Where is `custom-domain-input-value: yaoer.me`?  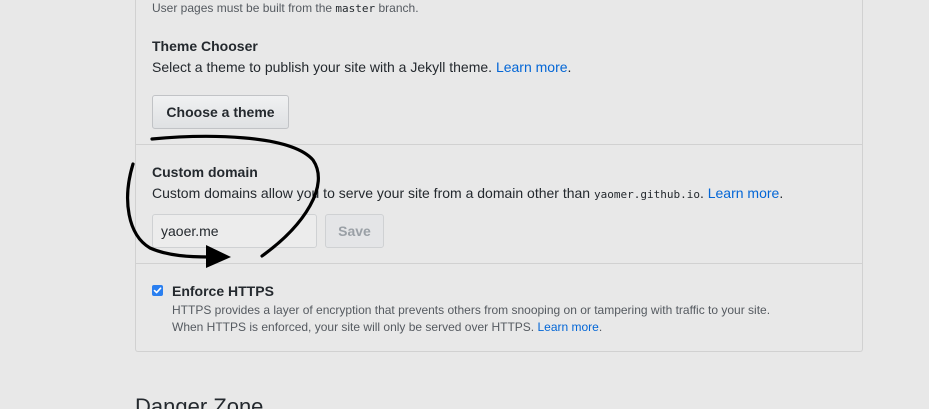
custom-domain-input-value: yaoer.me is located at coordinates (190, 231).